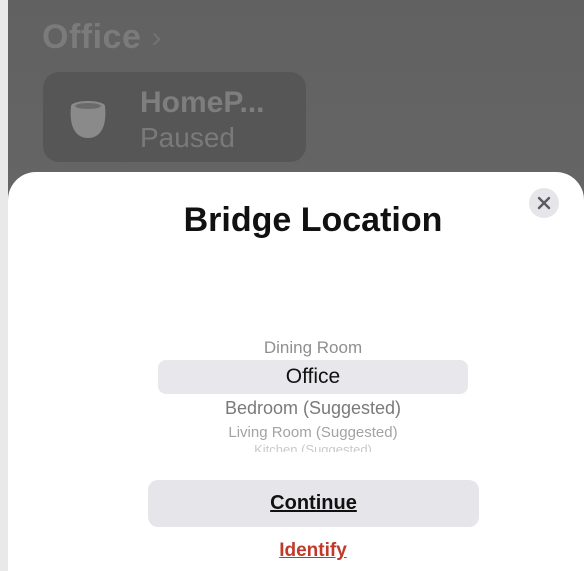 The height and width of the screenshot is (571, 584). I want to click on close-button, so click(544, 203).